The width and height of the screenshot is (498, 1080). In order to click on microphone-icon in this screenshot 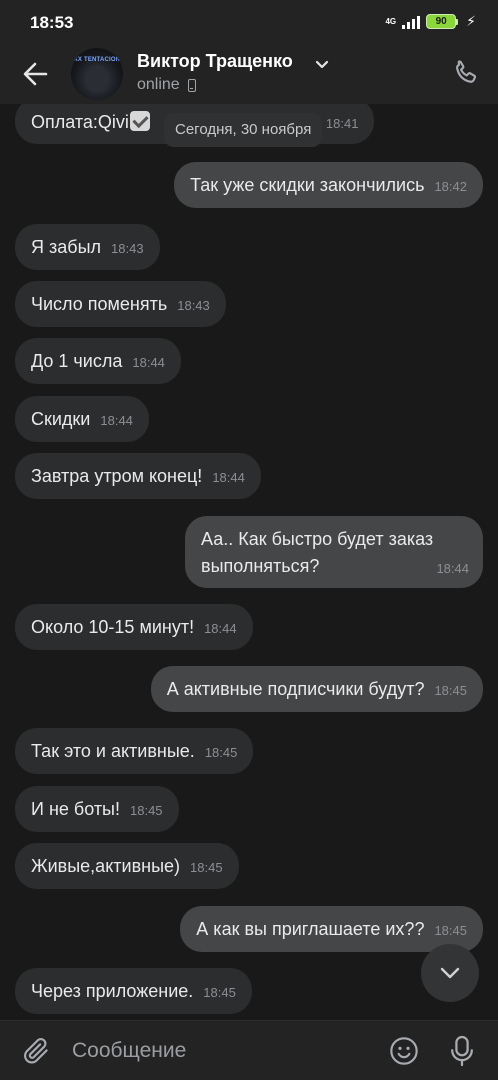, I will do `click(462, 1051)`.